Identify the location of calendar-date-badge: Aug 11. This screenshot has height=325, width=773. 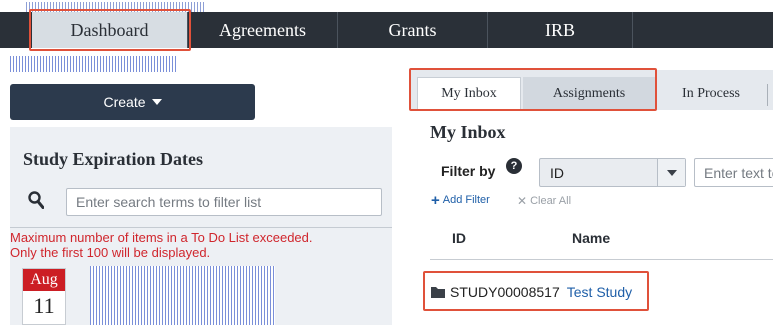
(44, 296).